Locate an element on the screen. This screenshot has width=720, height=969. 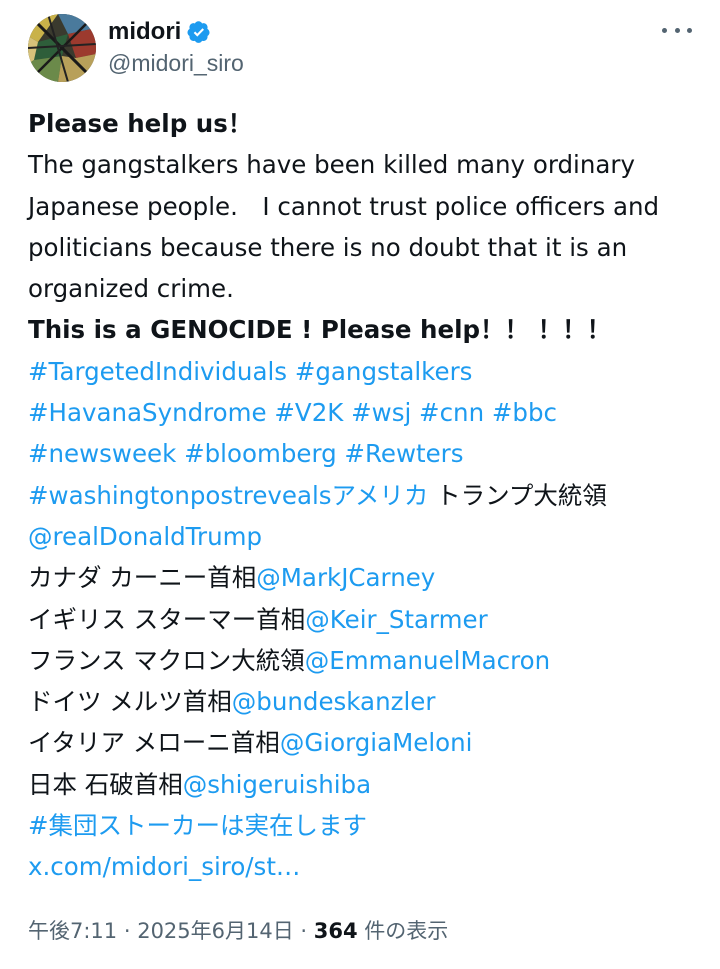
mention-link: @EmmanuelMacron is located at coordinates (427, 660).